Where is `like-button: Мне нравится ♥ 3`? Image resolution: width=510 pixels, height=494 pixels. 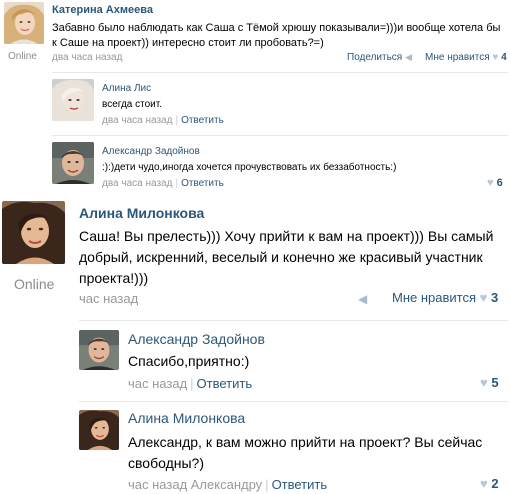
like-button: Мне нравится ♥ 3 is located at coordinates (445, 297).